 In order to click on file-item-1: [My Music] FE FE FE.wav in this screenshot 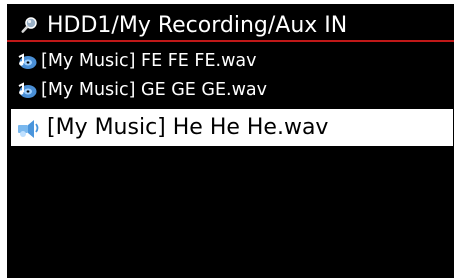, I will do `click(230, 61)`.